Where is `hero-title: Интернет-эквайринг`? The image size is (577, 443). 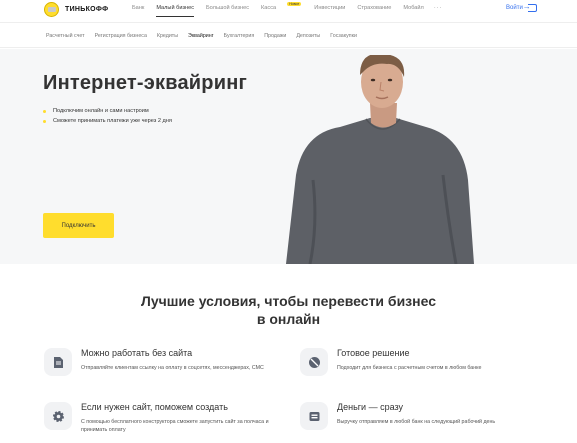
hero-title: Интернет-эквайринг is located at coordinates (145, 83).